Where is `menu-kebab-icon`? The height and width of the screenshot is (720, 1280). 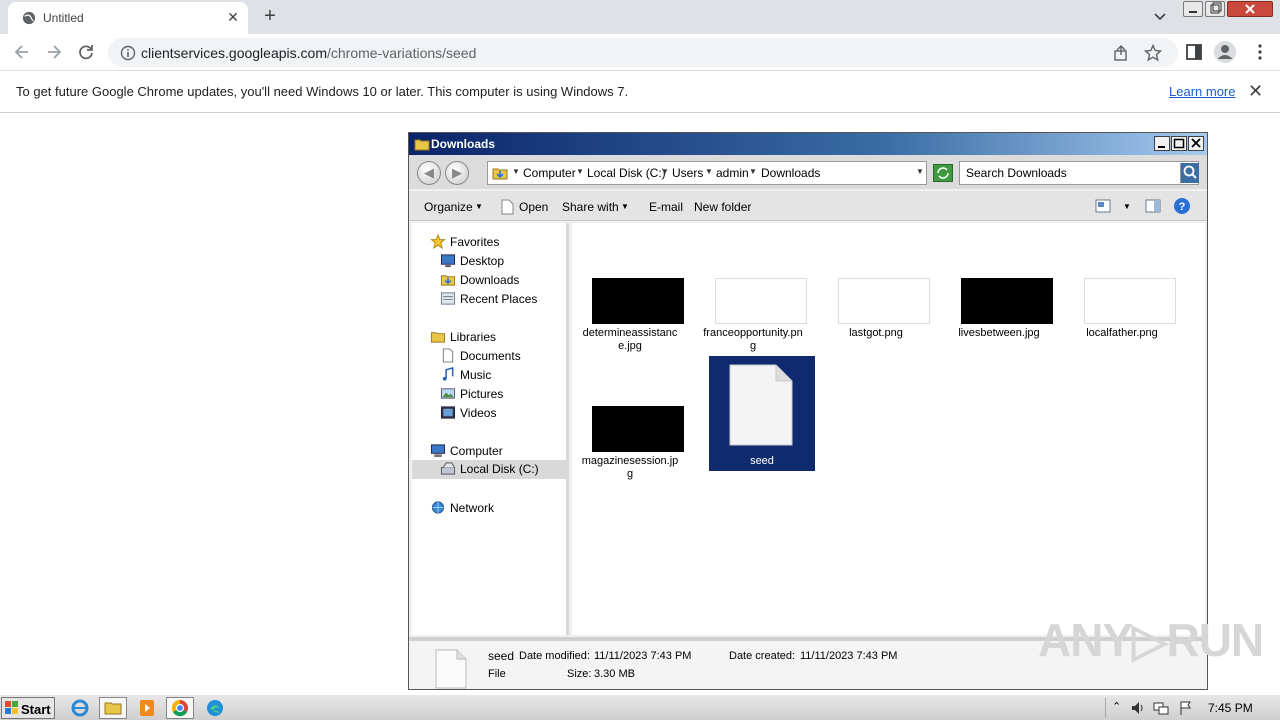
menu-kebab-icon is located at coordinates (1260, 52).